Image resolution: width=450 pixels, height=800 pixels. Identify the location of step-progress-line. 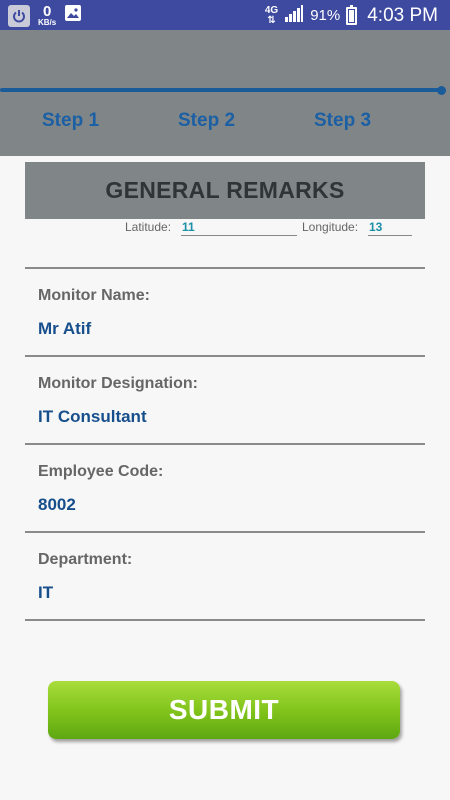
(220, 90).